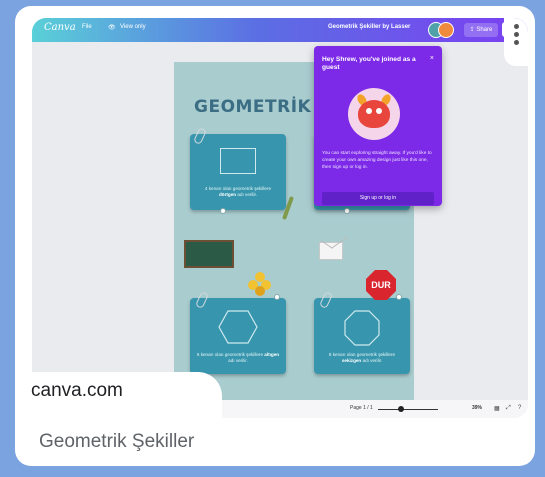 This screenshot has width=545, height=477. I want to click on stop-sign: DUR, so click(381, 285).